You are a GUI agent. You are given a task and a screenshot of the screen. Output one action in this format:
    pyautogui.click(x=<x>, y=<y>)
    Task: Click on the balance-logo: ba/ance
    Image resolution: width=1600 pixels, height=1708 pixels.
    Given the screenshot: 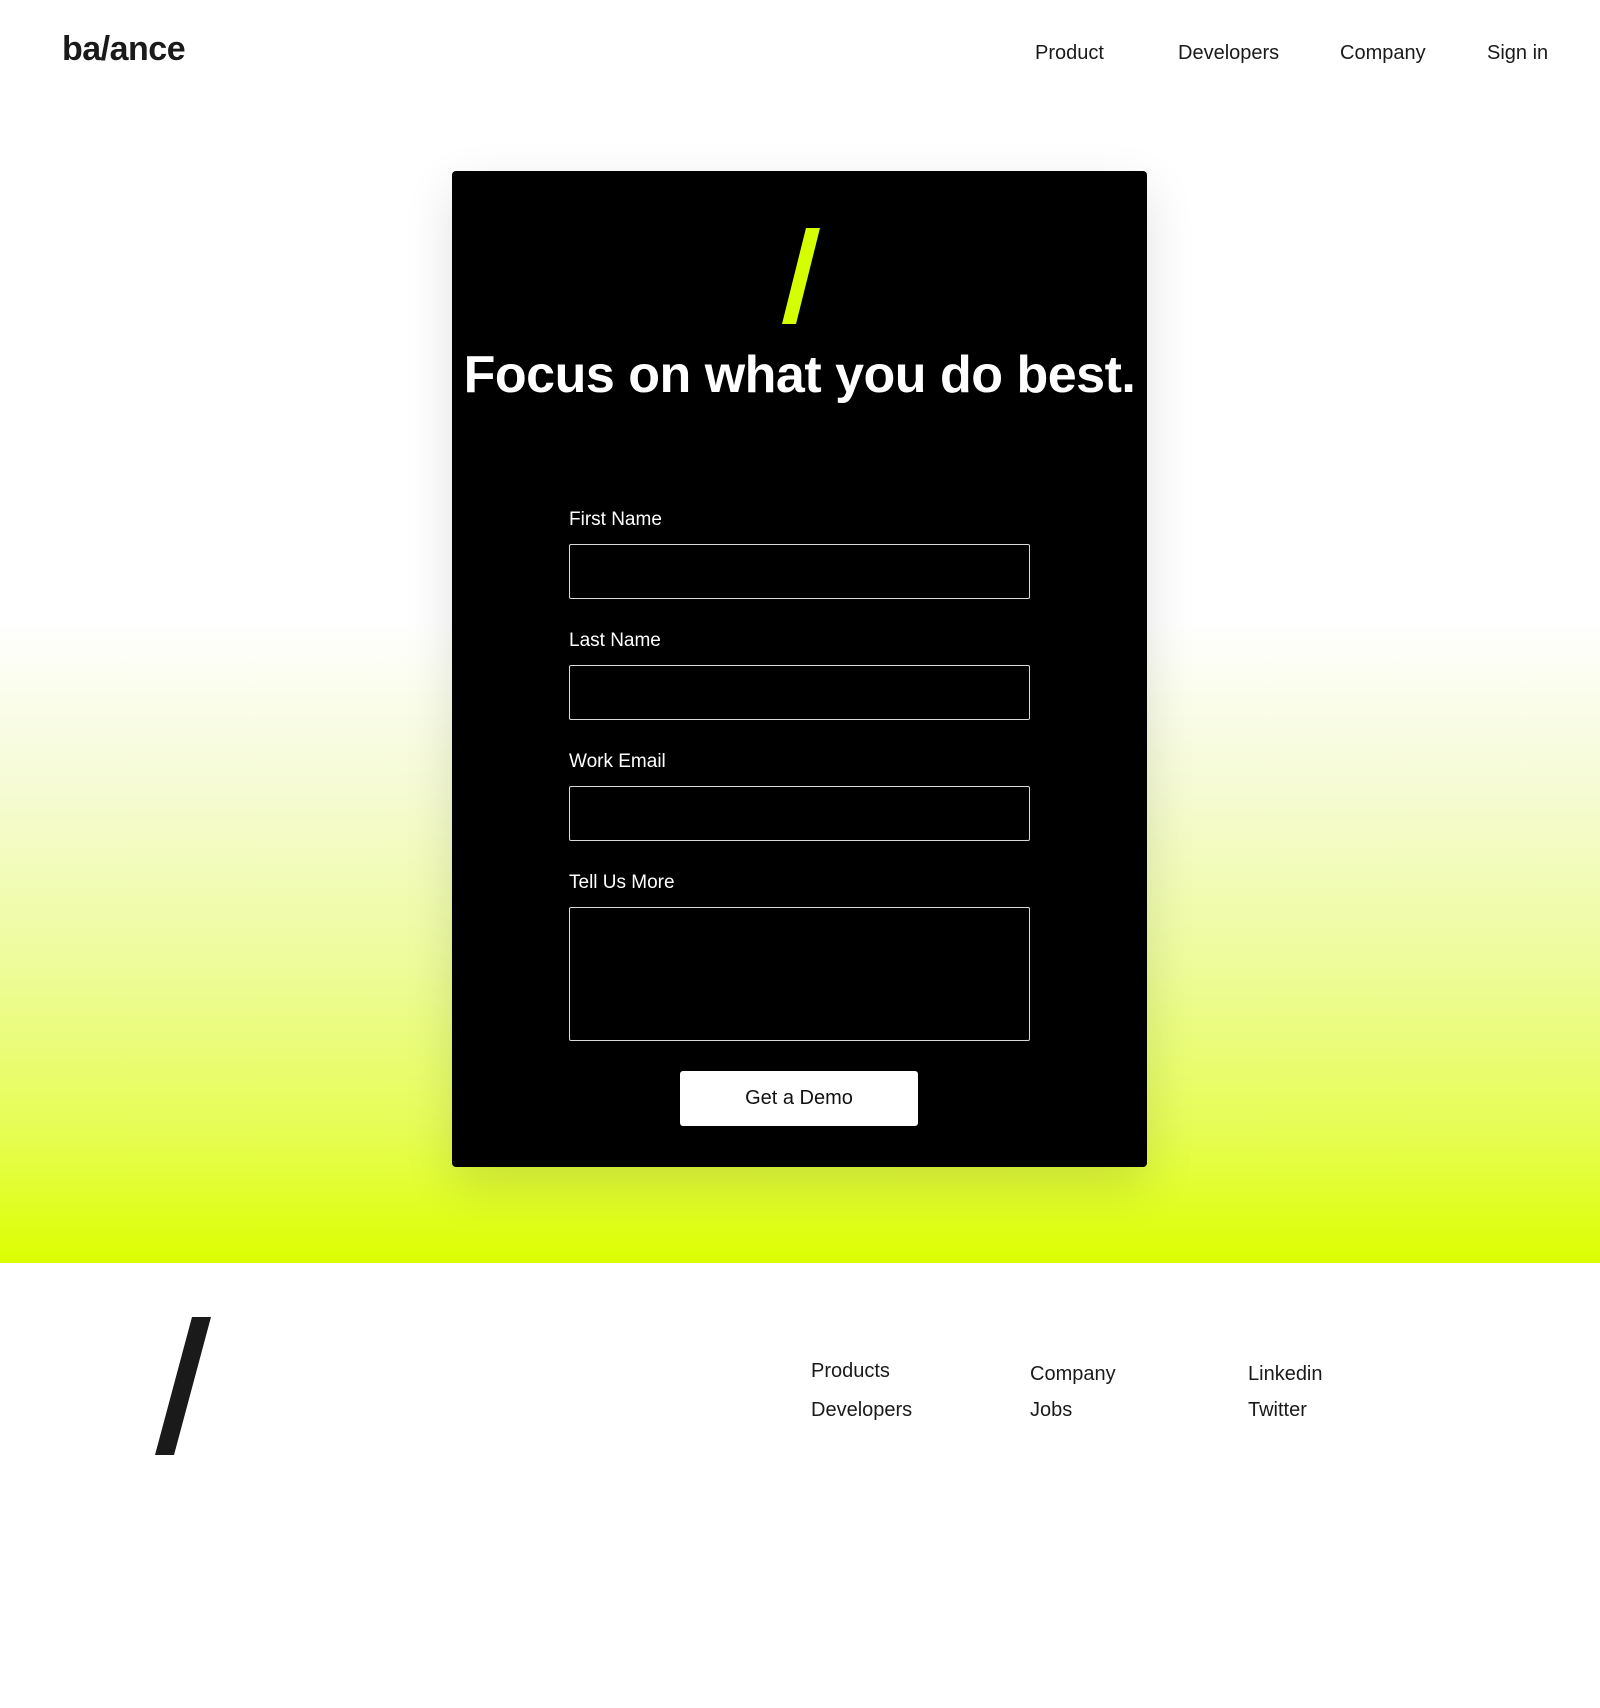 What is the action you would take?
    pyautogui.click(x=124, y=49)
    